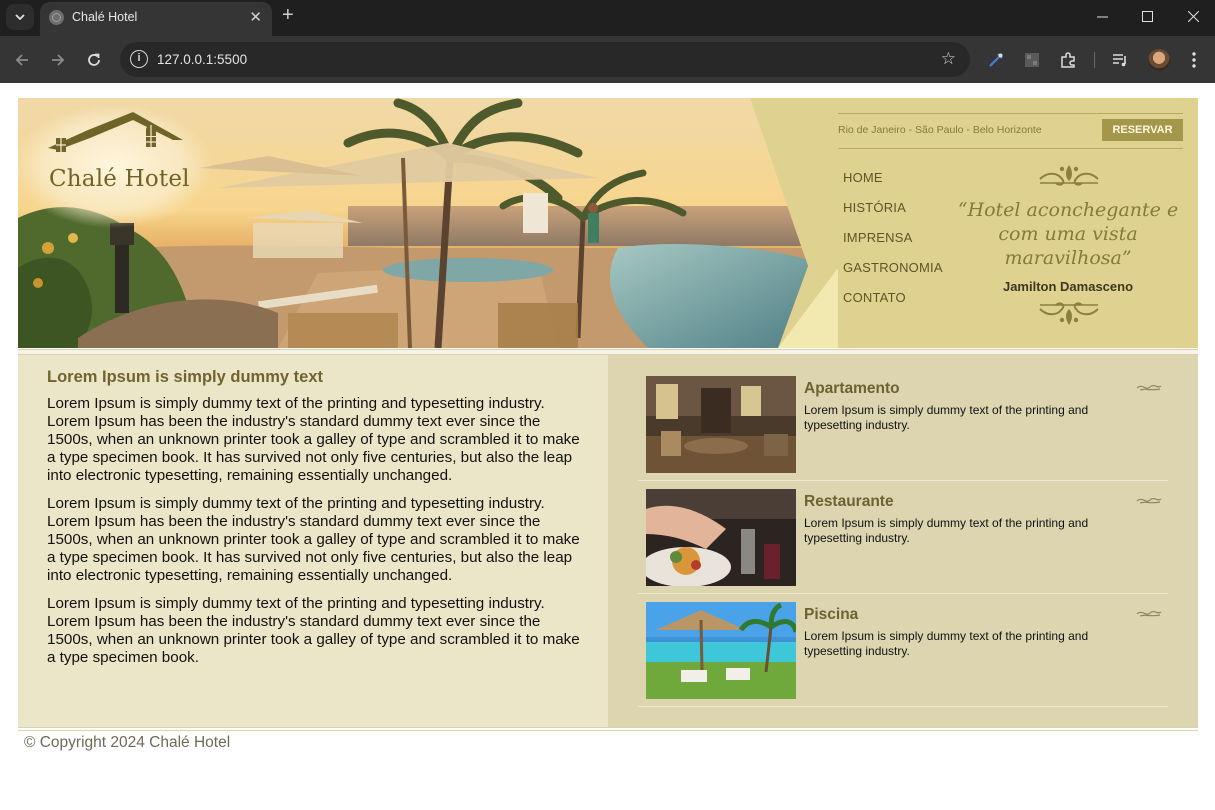 The width and height of the screenshot is (1215, 810). I want to click on tab-title: Chalé Hotel, so click(105, 17).